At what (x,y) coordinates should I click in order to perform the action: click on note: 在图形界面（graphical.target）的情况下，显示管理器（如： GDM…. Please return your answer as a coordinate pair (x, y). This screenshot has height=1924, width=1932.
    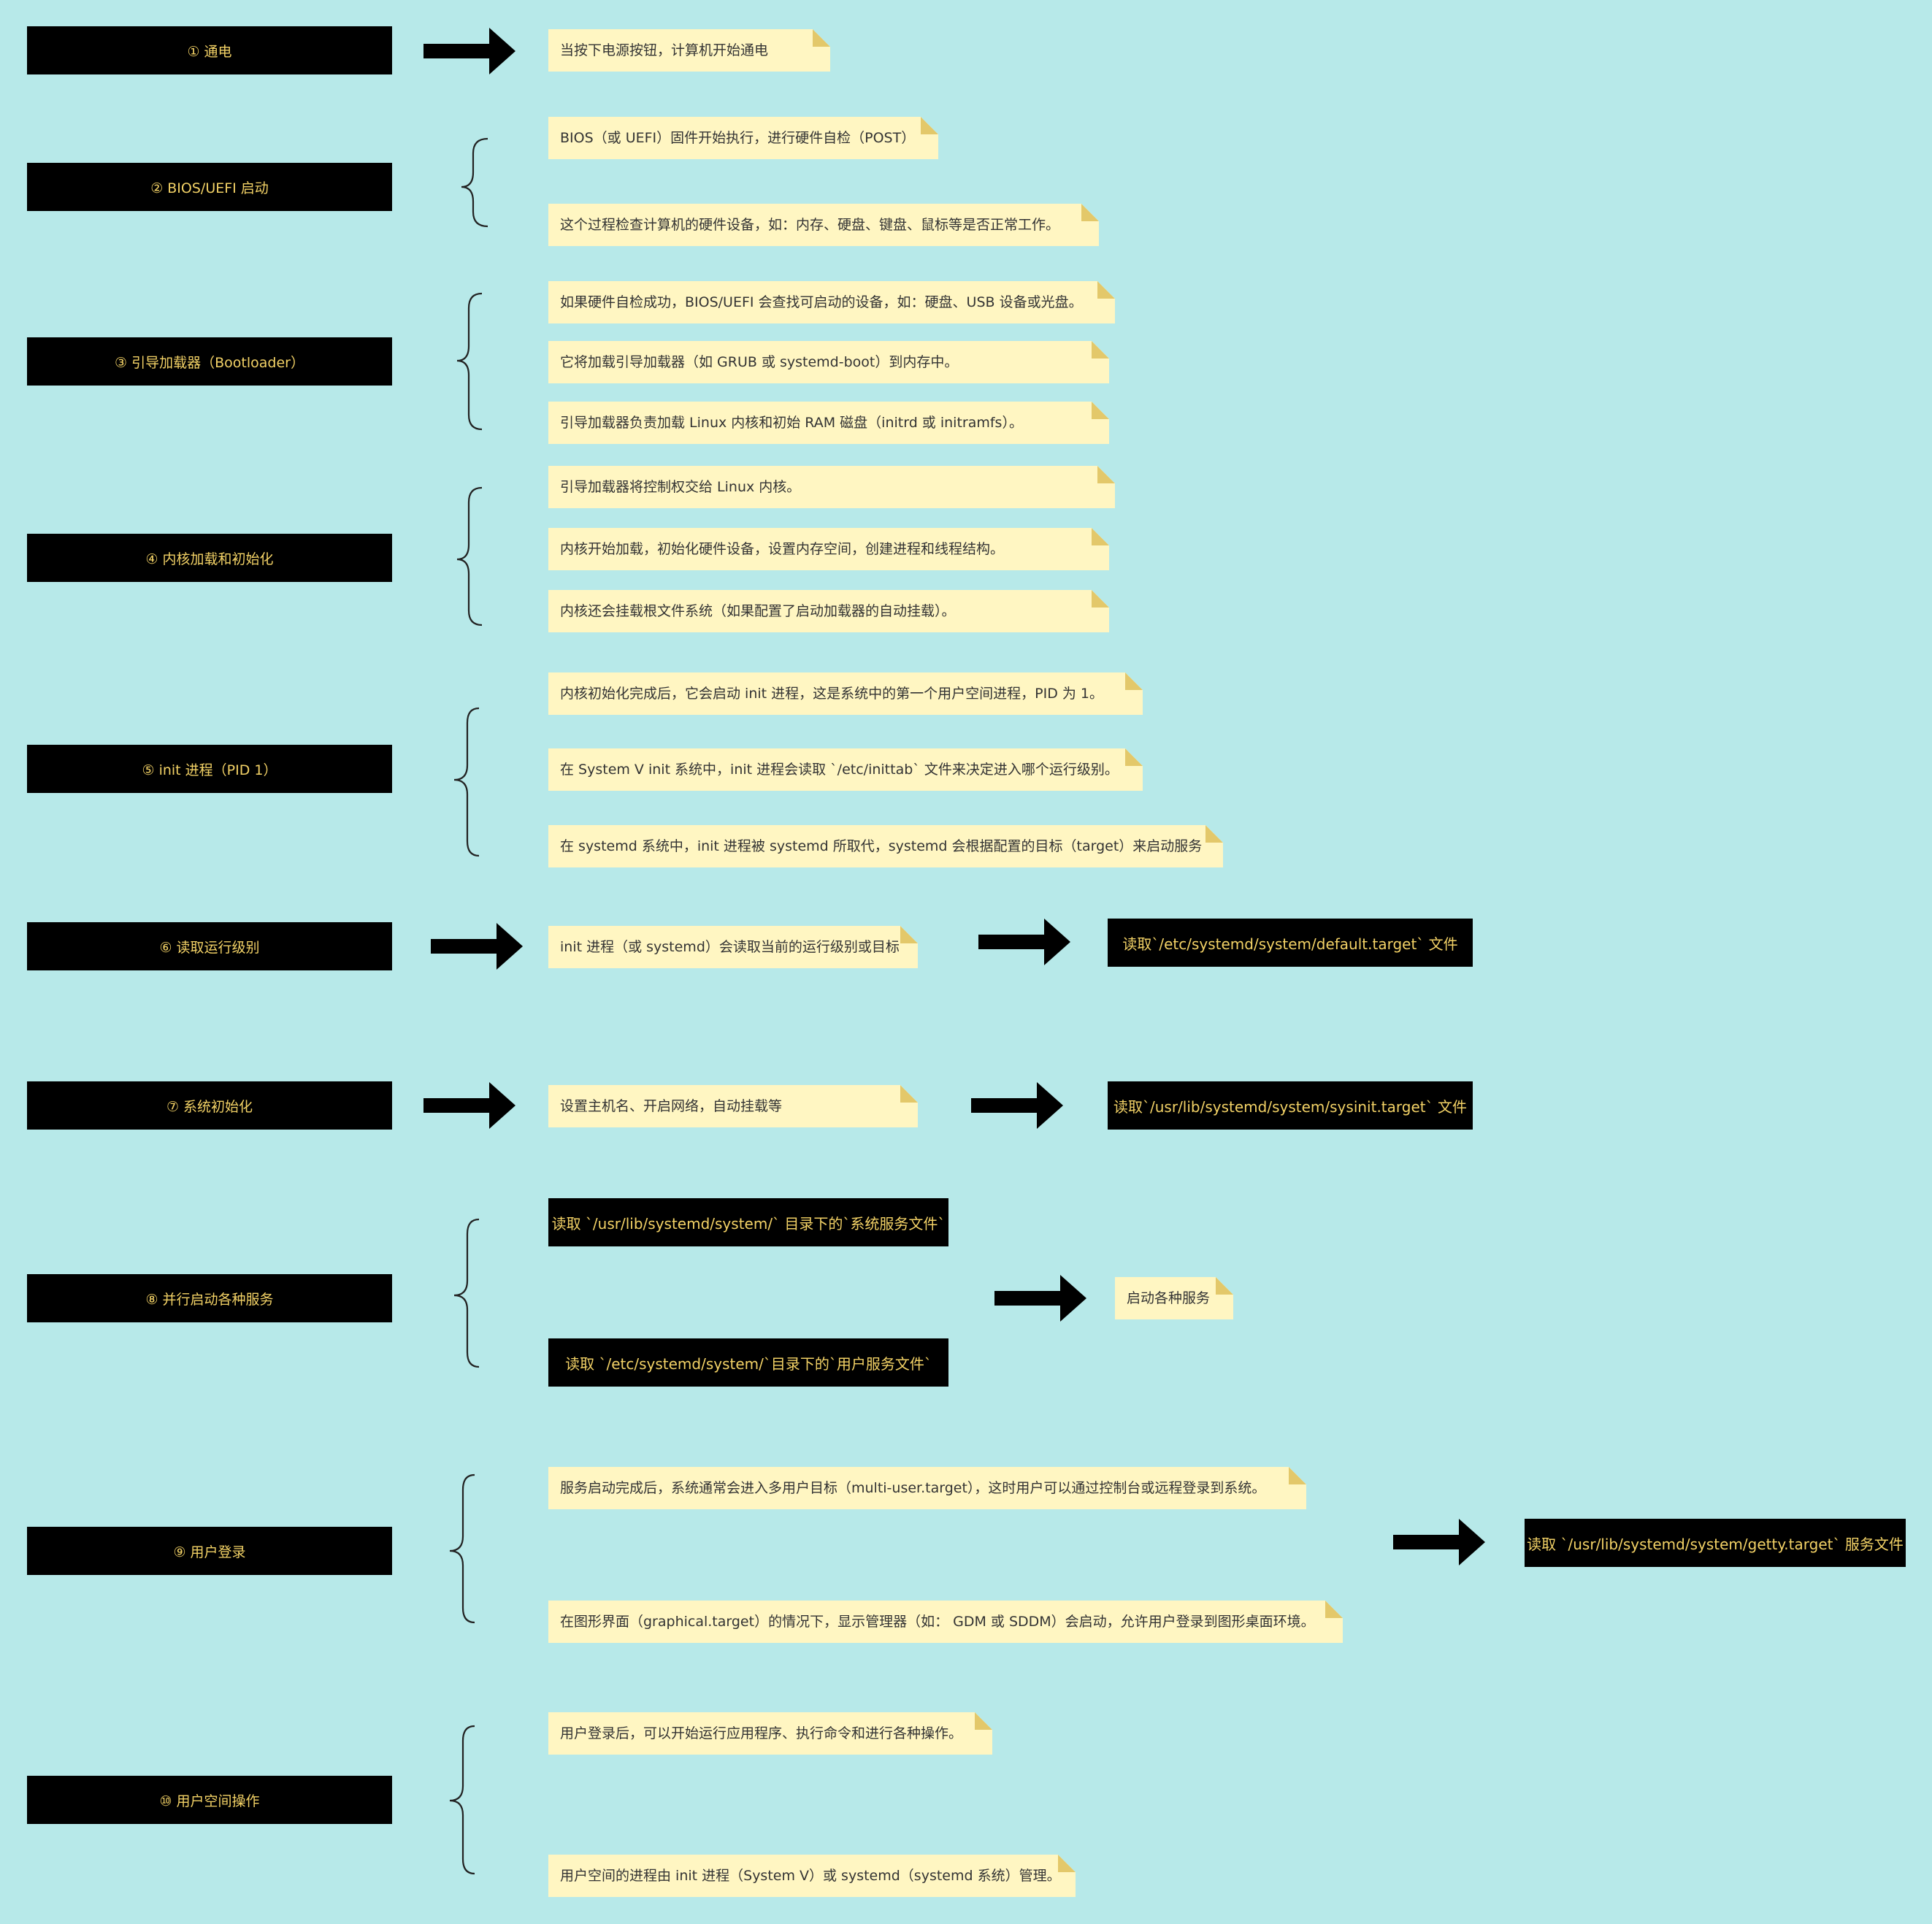
    Looking at the image, I should click on (945, 1622).